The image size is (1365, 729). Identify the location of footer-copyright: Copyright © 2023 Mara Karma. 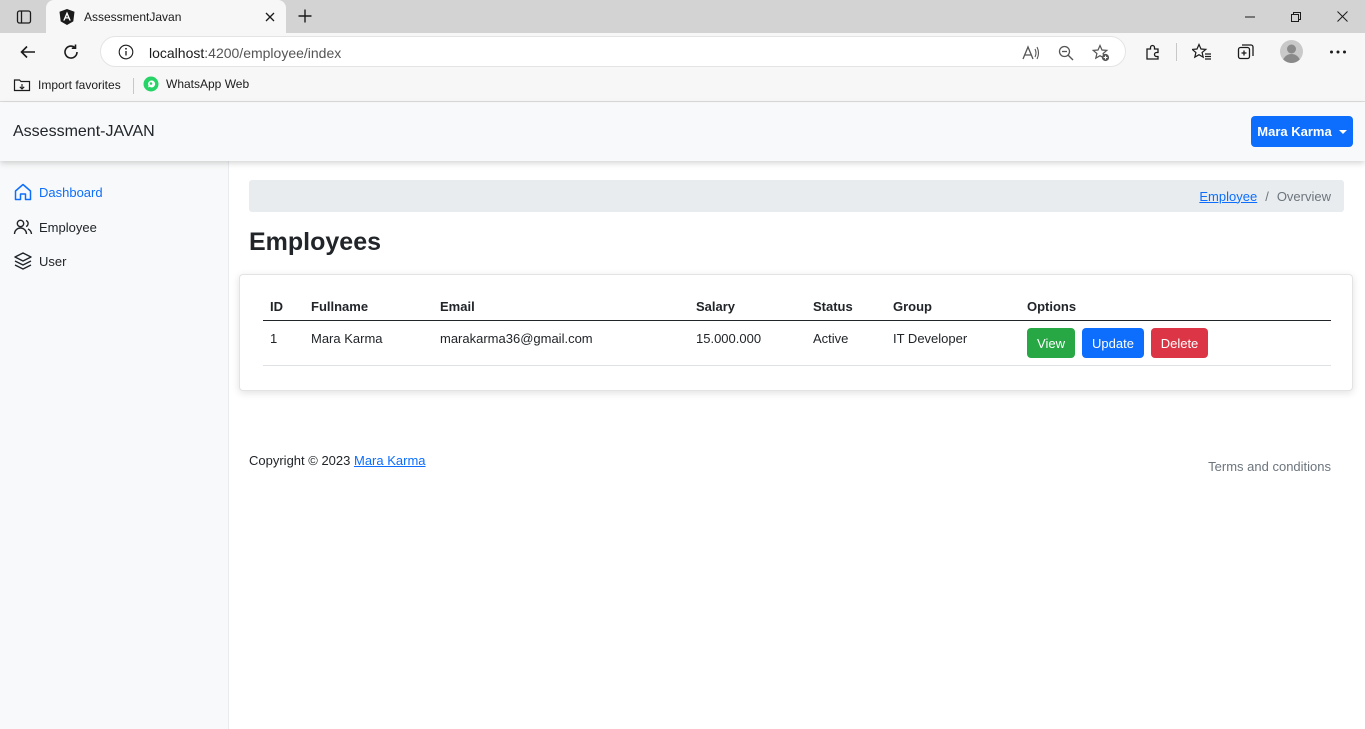
(337, 460).